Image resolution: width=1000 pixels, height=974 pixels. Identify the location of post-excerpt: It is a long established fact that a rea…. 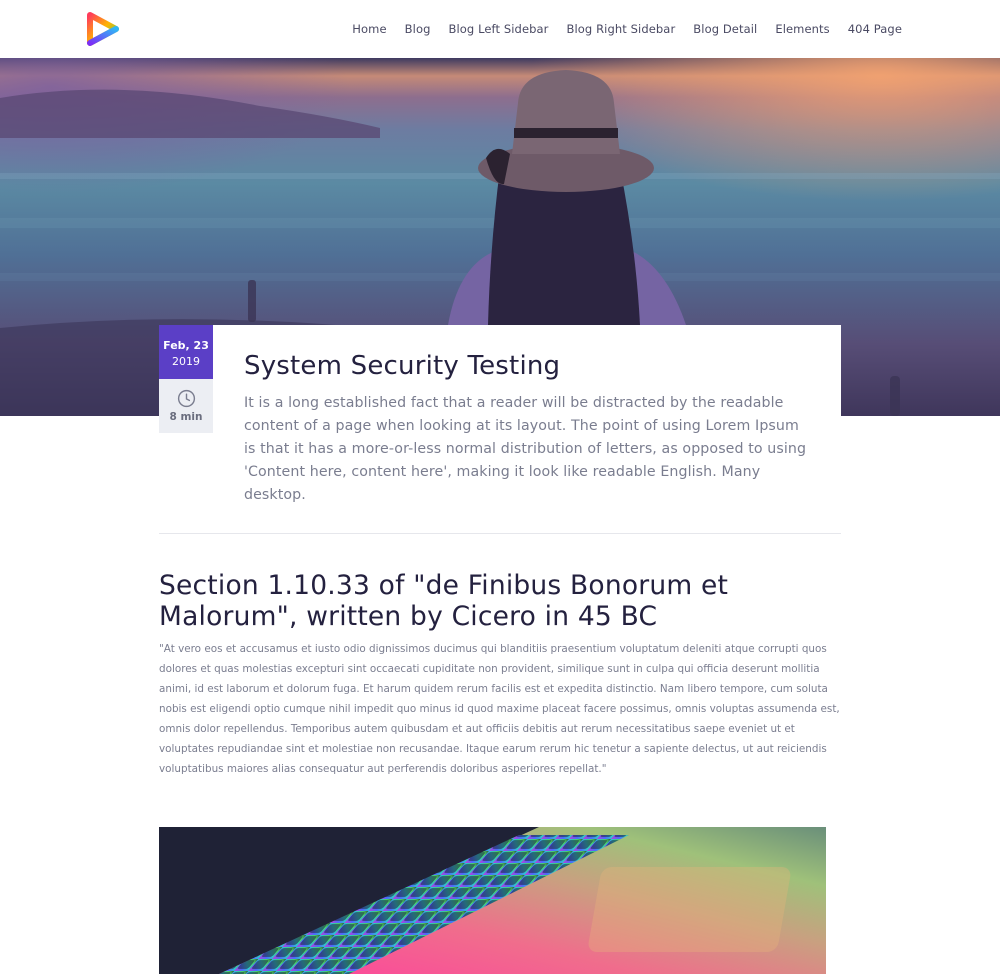
(525, 449).